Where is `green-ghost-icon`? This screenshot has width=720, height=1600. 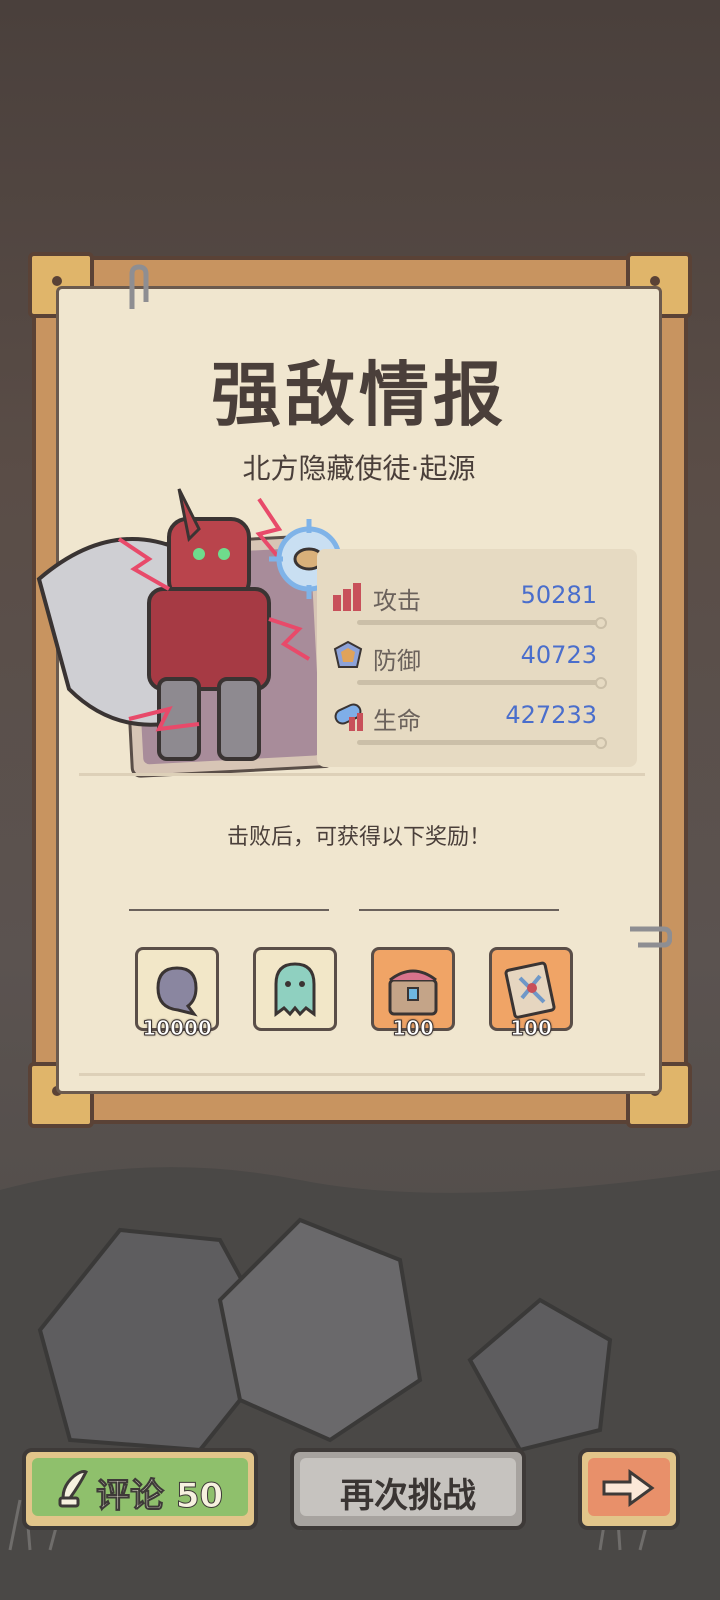 green-ghost-icon is located at coordinates (295, 989).